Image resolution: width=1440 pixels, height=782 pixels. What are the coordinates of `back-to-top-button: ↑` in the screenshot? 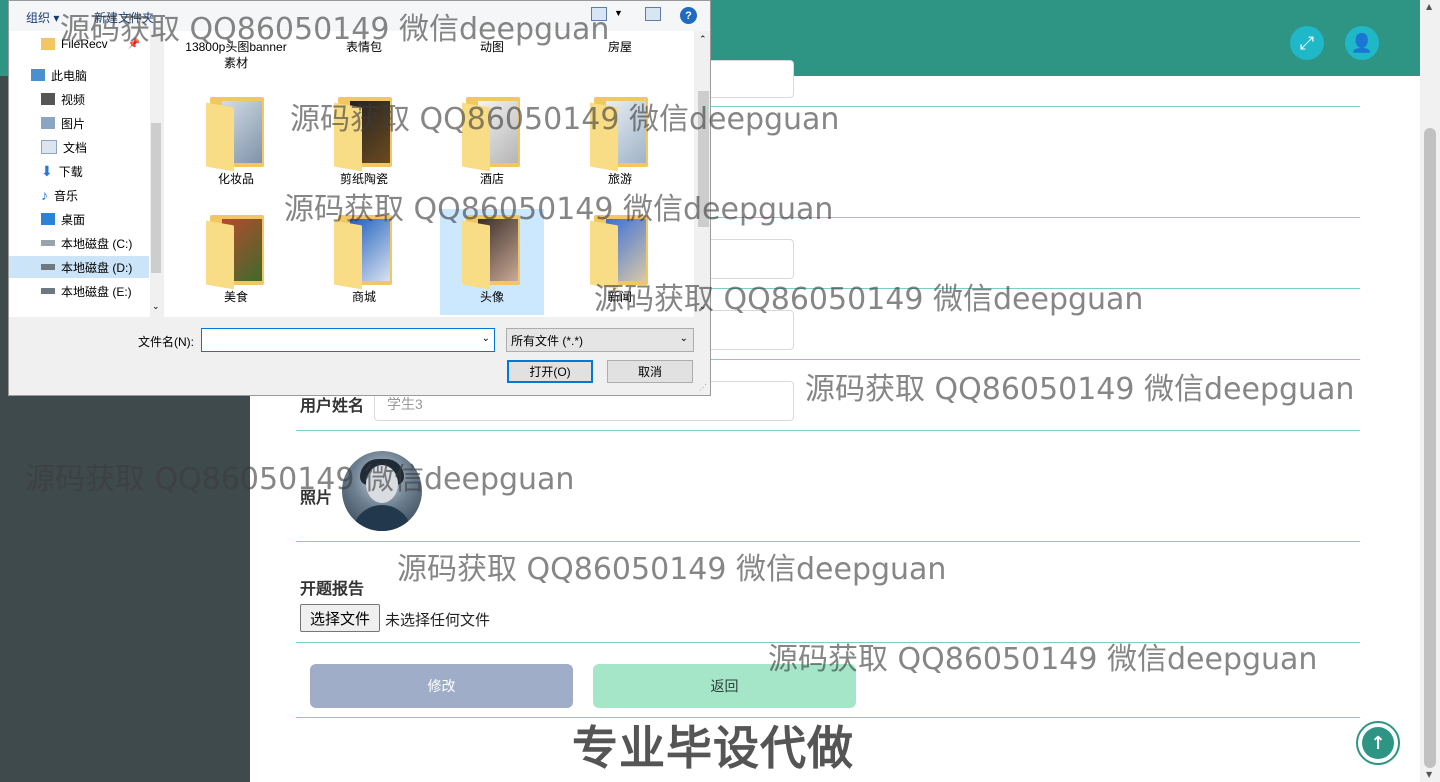 It's located at (1378, 743).